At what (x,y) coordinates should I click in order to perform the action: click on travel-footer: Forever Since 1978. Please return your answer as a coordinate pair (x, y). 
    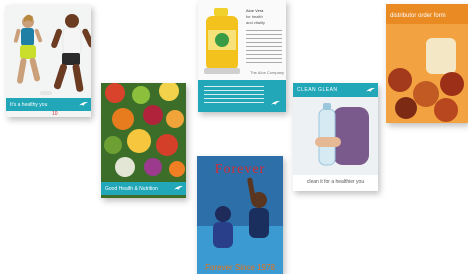
    Looking at the image, I should click on (240, 267).